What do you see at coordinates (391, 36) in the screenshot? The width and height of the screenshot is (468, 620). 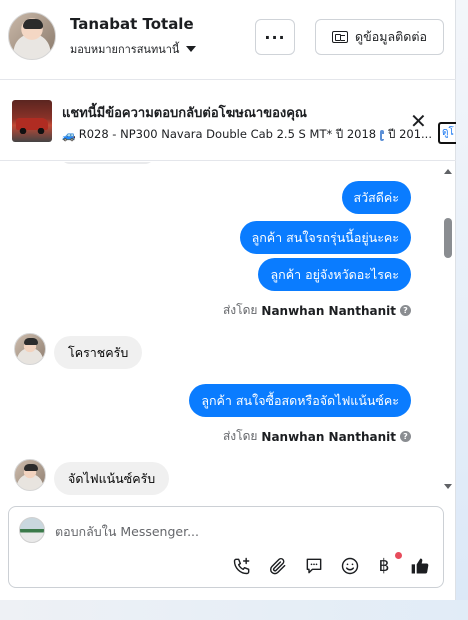 I see `view-contact-info-label: ดูข้อมูลติดต่อ` at bounding box center [391, 36].